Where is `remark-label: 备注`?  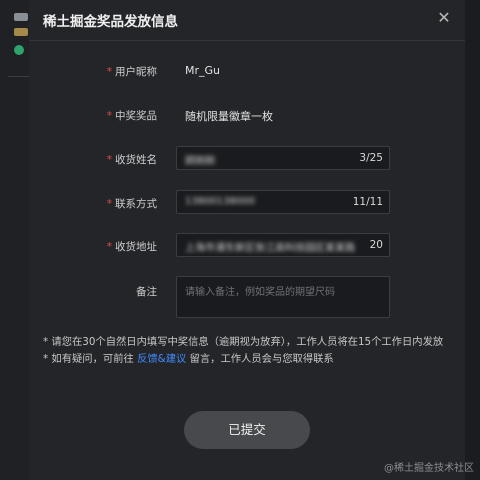
remark-label: 备注 is located at coordinates (146, 292).